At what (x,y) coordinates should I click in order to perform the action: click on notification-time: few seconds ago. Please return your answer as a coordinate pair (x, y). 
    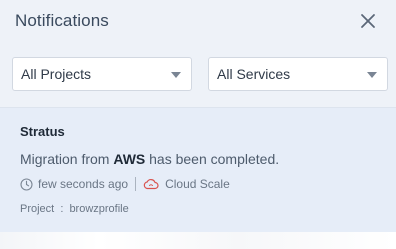
    Looking at the image, I should click on (83, 184).